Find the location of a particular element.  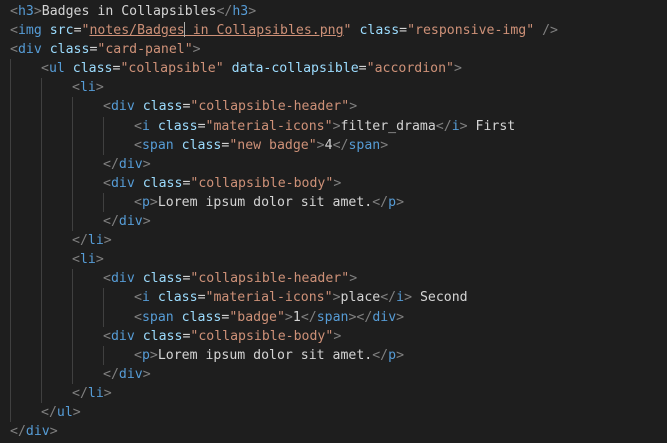

code-line: <div class="card-panel"> is located at coordinates (333, 49).